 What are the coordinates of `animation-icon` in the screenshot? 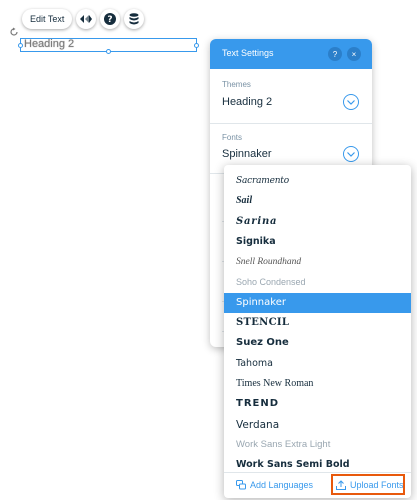 It's located at (86, 19).